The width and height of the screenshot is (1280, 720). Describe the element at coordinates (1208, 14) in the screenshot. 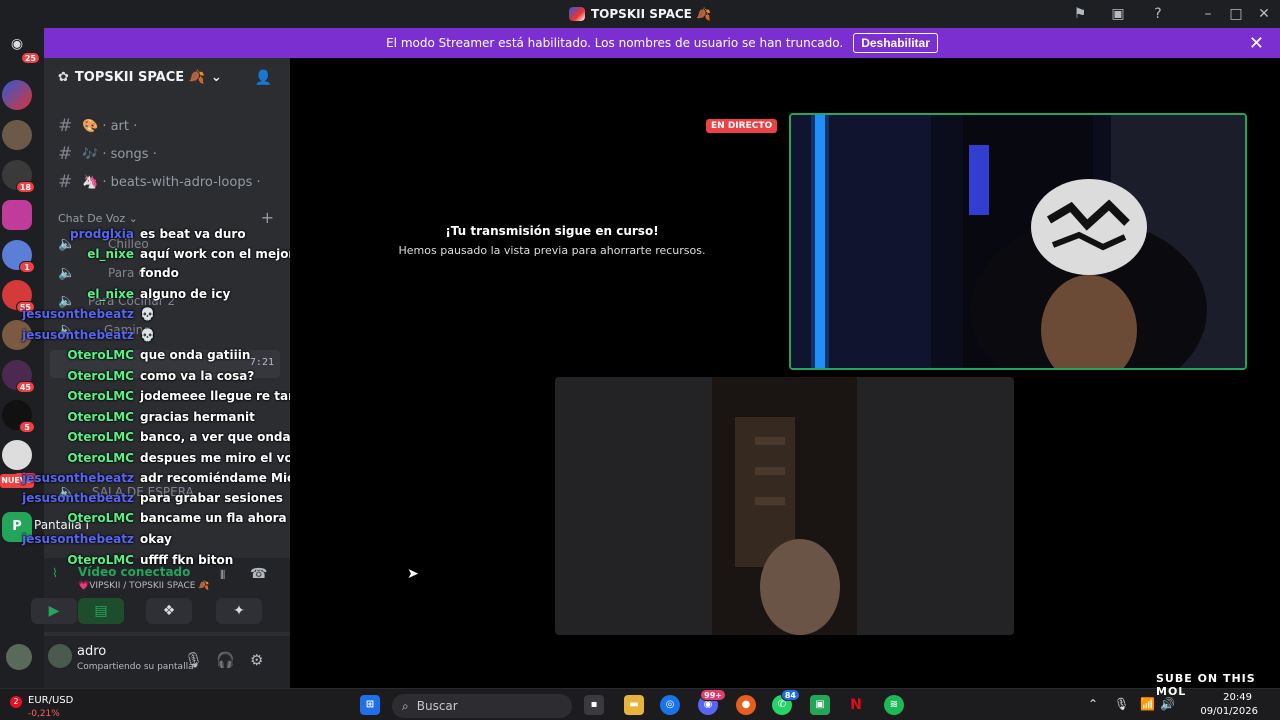

I see `minimize-icon: –` at that location.